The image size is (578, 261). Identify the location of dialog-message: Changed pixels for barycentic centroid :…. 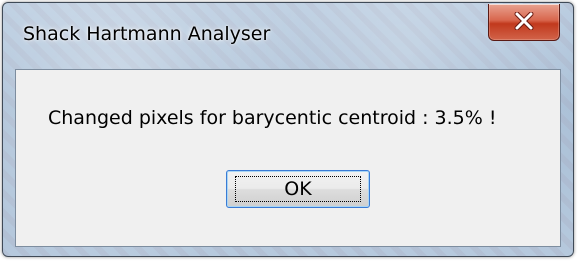
(272, 118).